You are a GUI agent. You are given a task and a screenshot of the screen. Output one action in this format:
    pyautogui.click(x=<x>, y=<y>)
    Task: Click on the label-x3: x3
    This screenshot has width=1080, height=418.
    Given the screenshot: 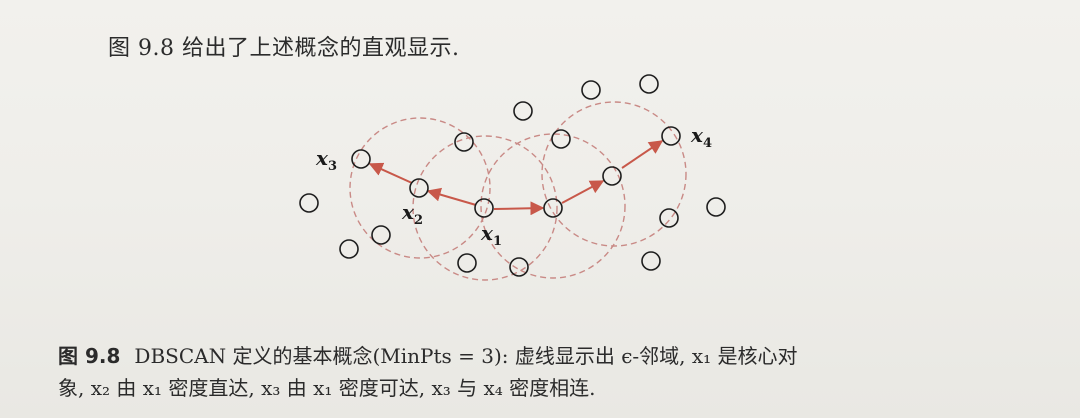 What is the action you would take?
    pyautogui.click(x=326, y=160)
    